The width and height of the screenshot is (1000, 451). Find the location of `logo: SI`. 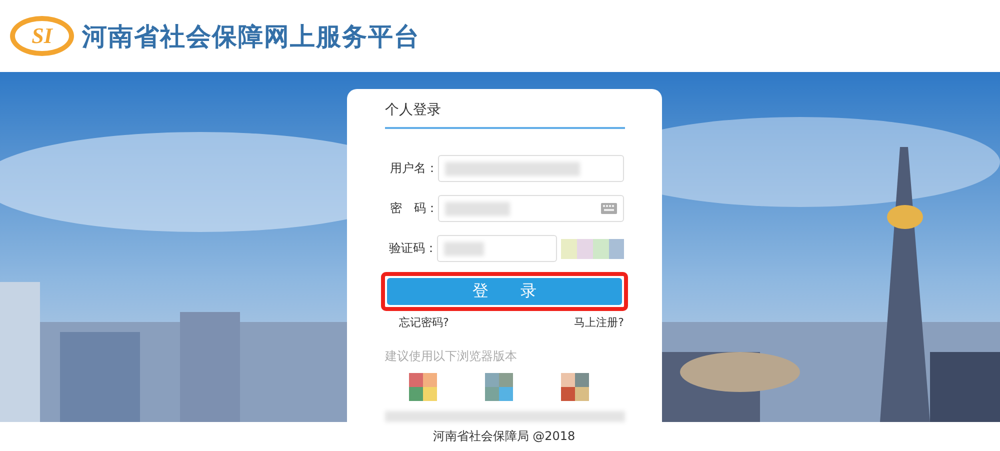

logo: SI is located at coordinates (42, 36).